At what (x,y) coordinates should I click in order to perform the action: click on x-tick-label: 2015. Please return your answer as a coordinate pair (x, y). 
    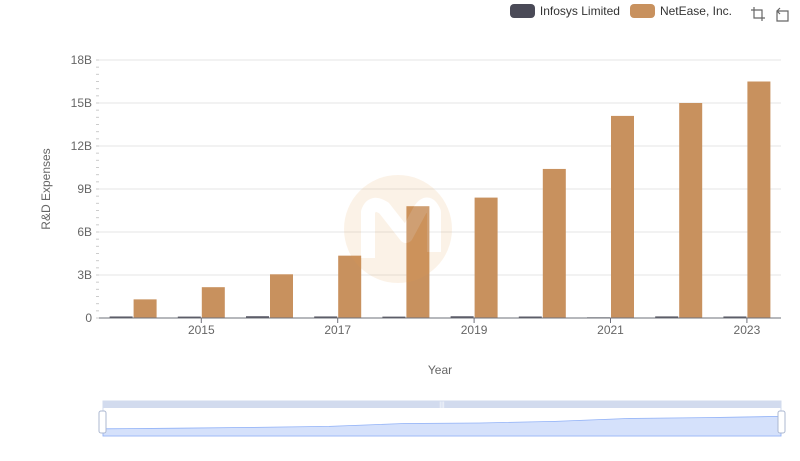
    Looking at the image, I should click on (201, 330).